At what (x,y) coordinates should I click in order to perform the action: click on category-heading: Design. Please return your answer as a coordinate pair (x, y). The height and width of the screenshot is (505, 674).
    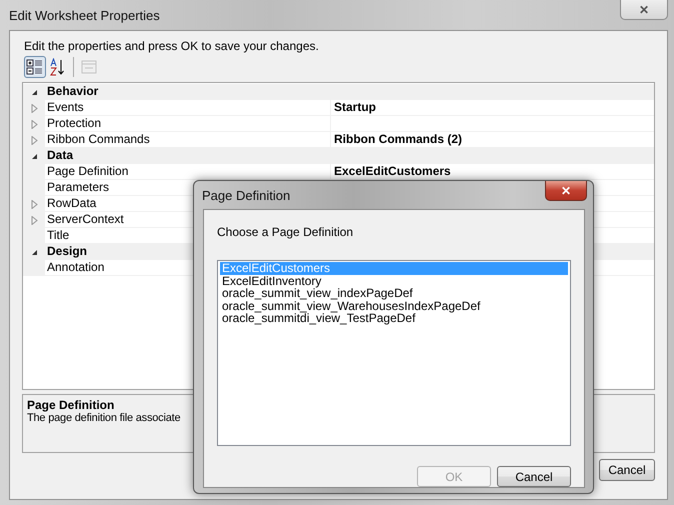
    Looking at the image, I should click on (67, 252).